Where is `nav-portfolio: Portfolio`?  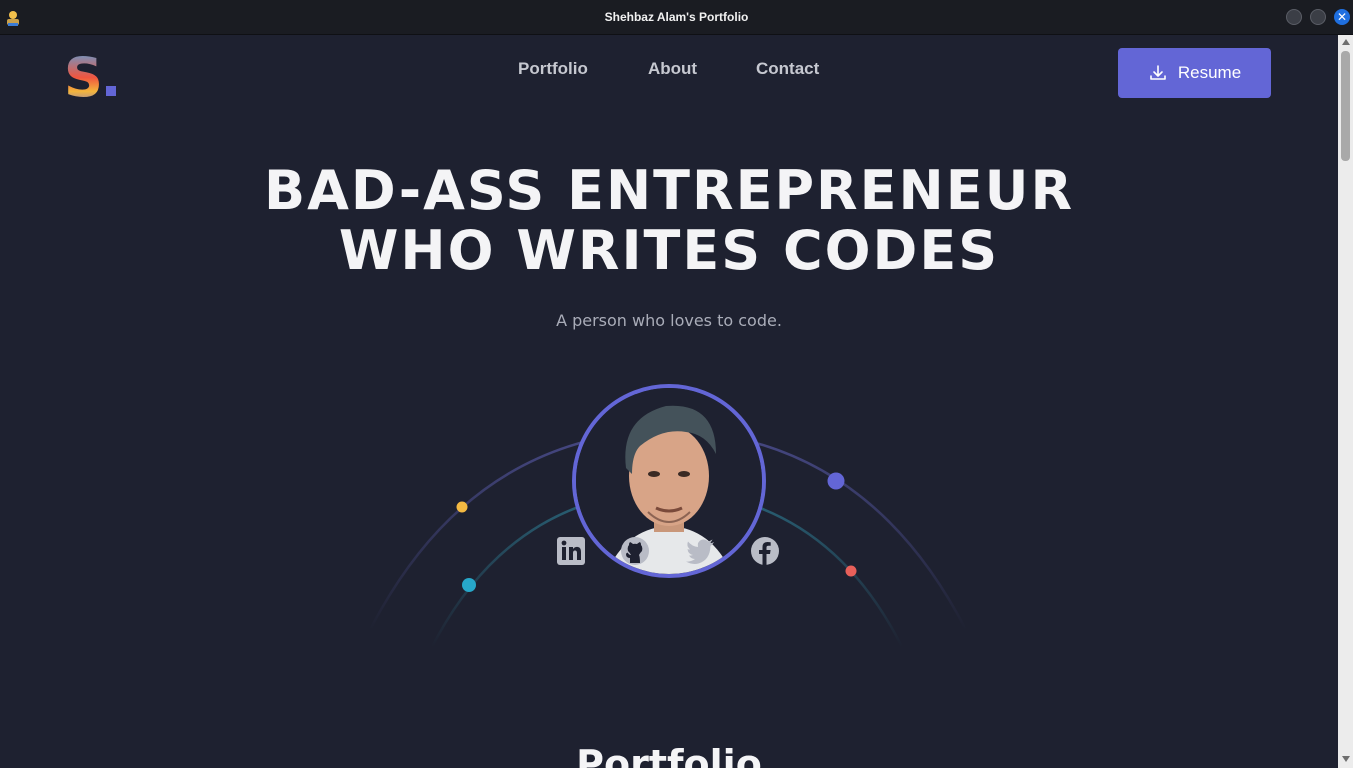
nav-portfolio: Portfolio is located at coordinates (553, 69).